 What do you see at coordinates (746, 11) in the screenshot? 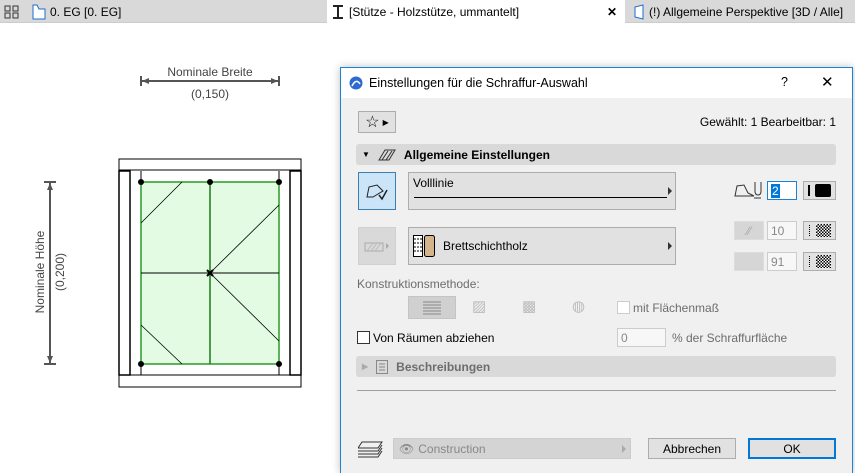
I see `tab-label: (!) Allgemeine Perspektive [3D / Alle]` at bounding box center [746, 11].